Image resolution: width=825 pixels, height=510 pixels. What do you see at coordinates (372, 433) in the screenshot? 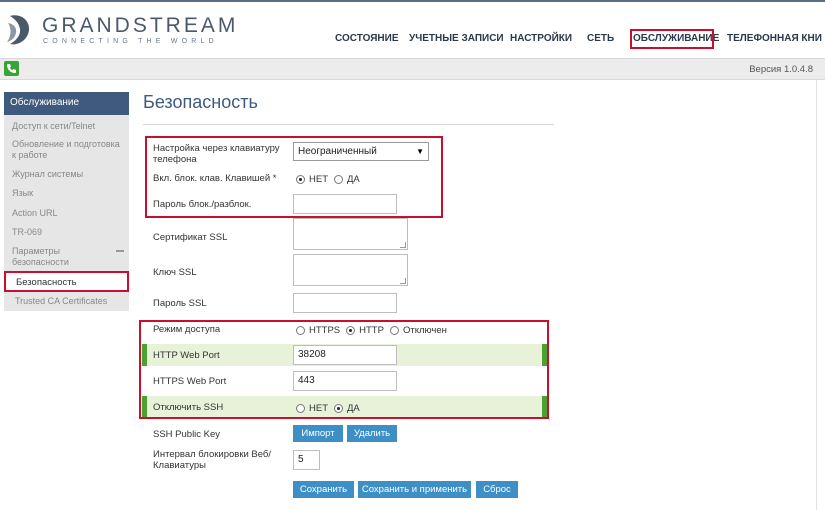
I see `delete-button: Удалить` at bounding box center [372, 433].